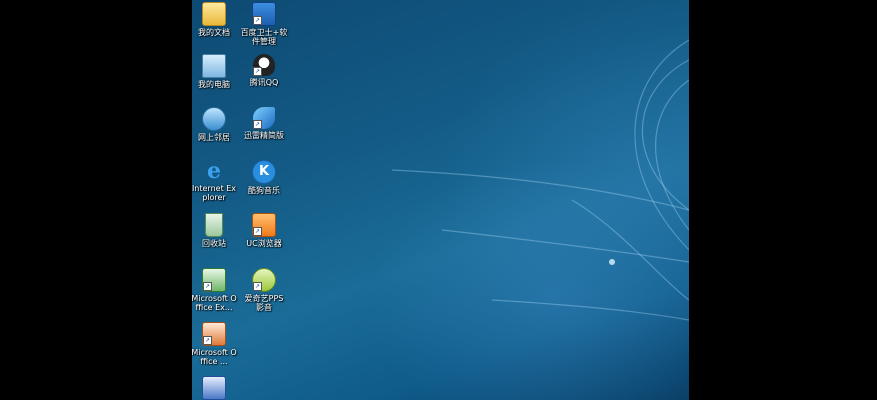 The image size is (877, 400). What do you see at coordinates (264, 118) in the screenshot?
I see `thunder-bird-icon: ↗` at bounding box center [264, 118].